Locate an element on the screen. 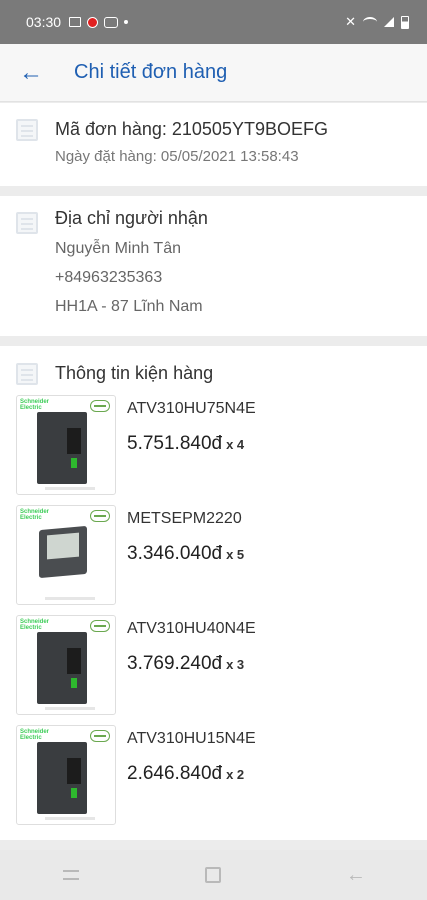  order-date: Ngày đặt hàng: 05/05/2021 13:58:43 is located at coordinates (177, 156).